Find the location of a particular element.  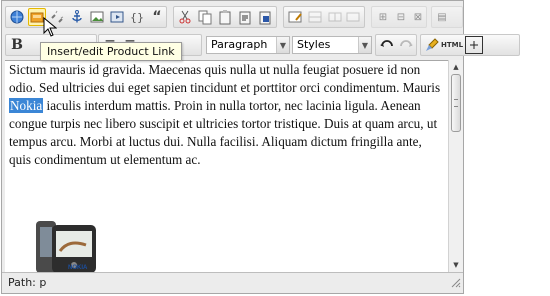

insert-col-icon: ⊟ is located at coordinates (401, 17).